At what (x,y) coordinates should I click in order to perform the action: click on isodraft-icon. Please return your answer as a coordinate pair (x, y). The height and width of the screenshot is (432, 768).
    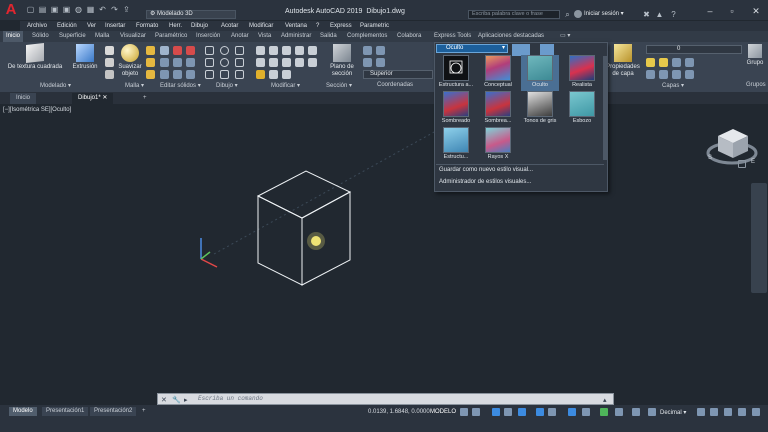
    Looking at the image, I should click on (522, 412).